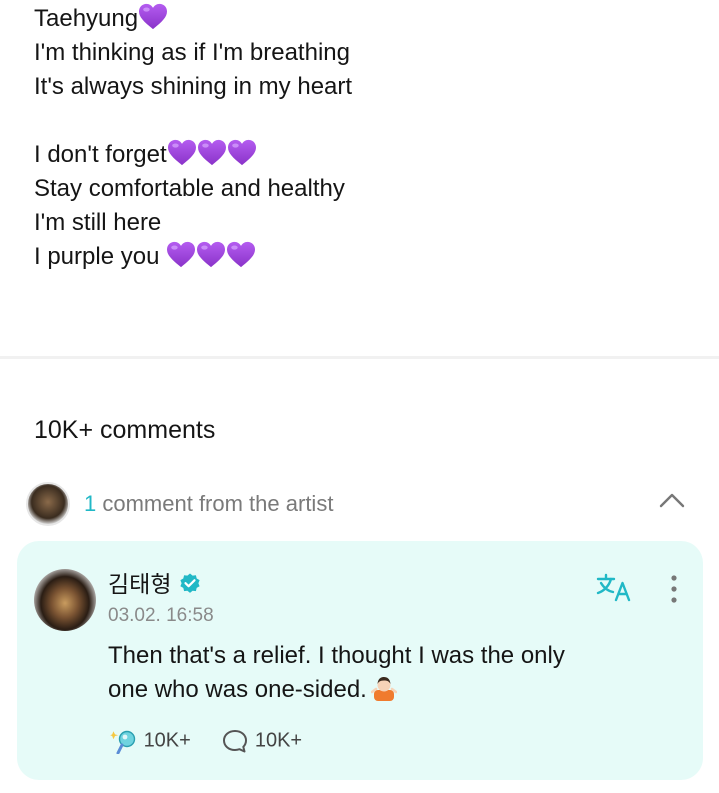 This screenshot has height=793, width=719. Describe the element at coordinates (364, 19) in the screenshot. I see `post-line-1: Taehyung` at that location.